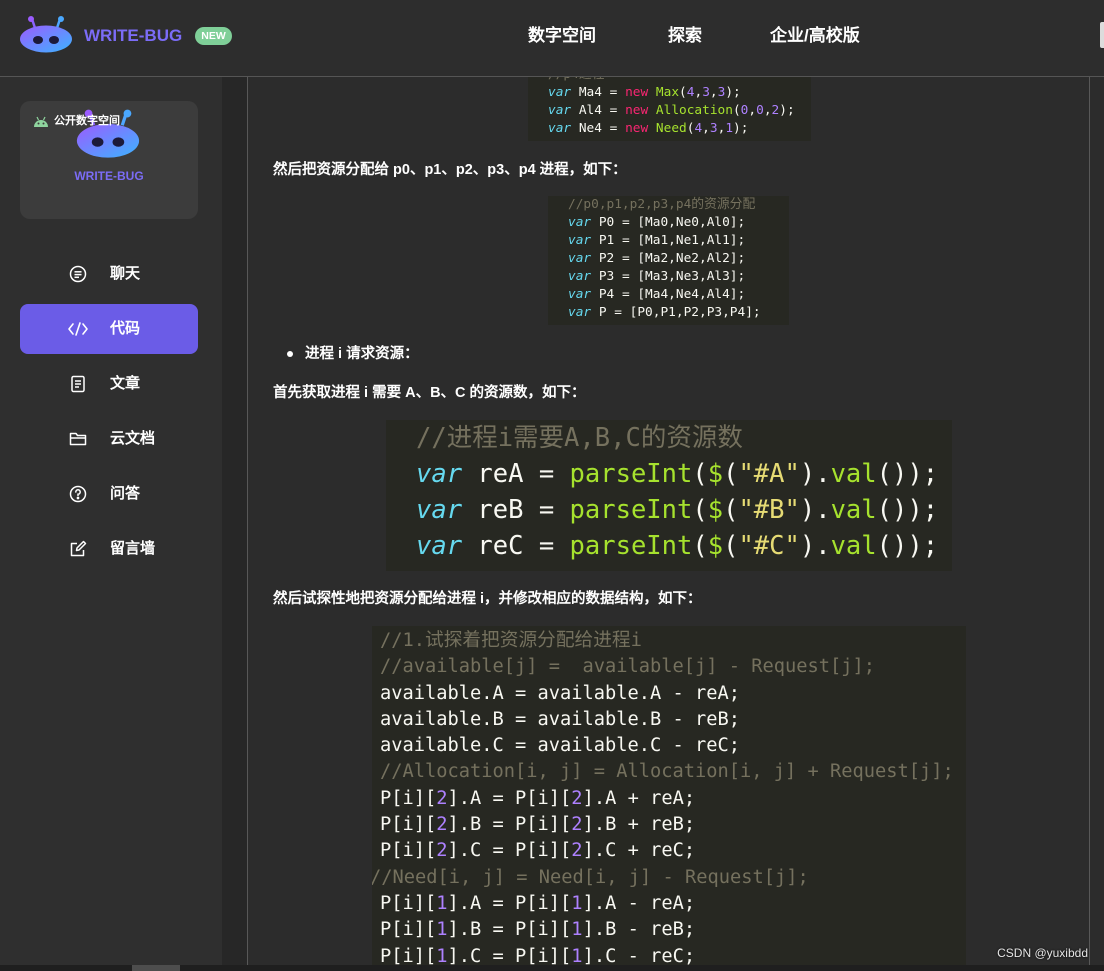  What do you see at coordinates (631, 546) in the screenshot?
I see `code-token: parseInt` at bounding box center [631, 546].